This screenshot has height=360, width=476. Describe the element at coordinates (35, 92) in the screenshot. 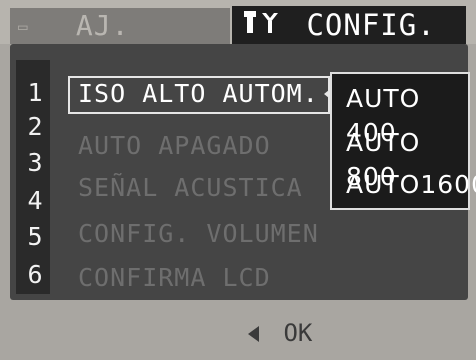

I see `page-number-1: 1` at that location.